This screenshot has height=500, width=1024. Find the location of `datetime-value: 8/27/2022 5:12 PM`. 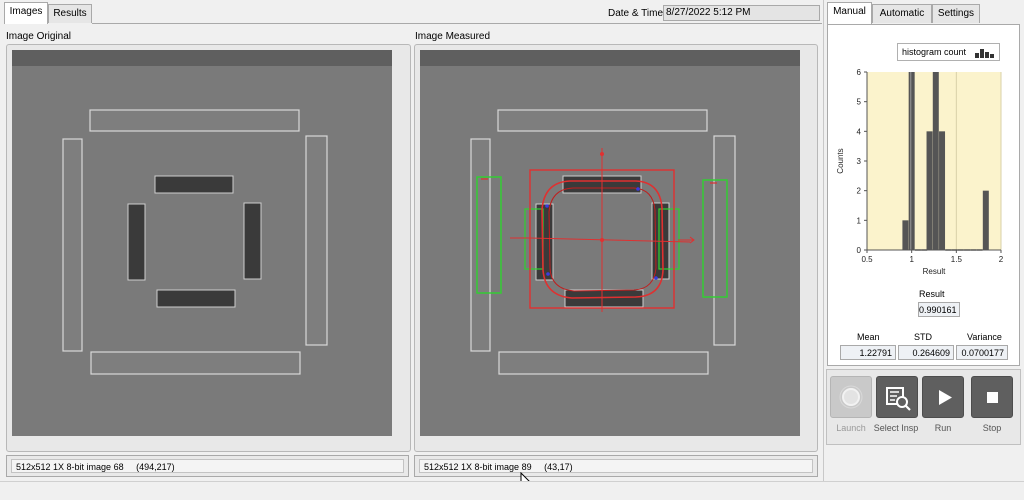

datetime-value: 8/27/2022 5:12 PM is located at coordinates (741, 13).